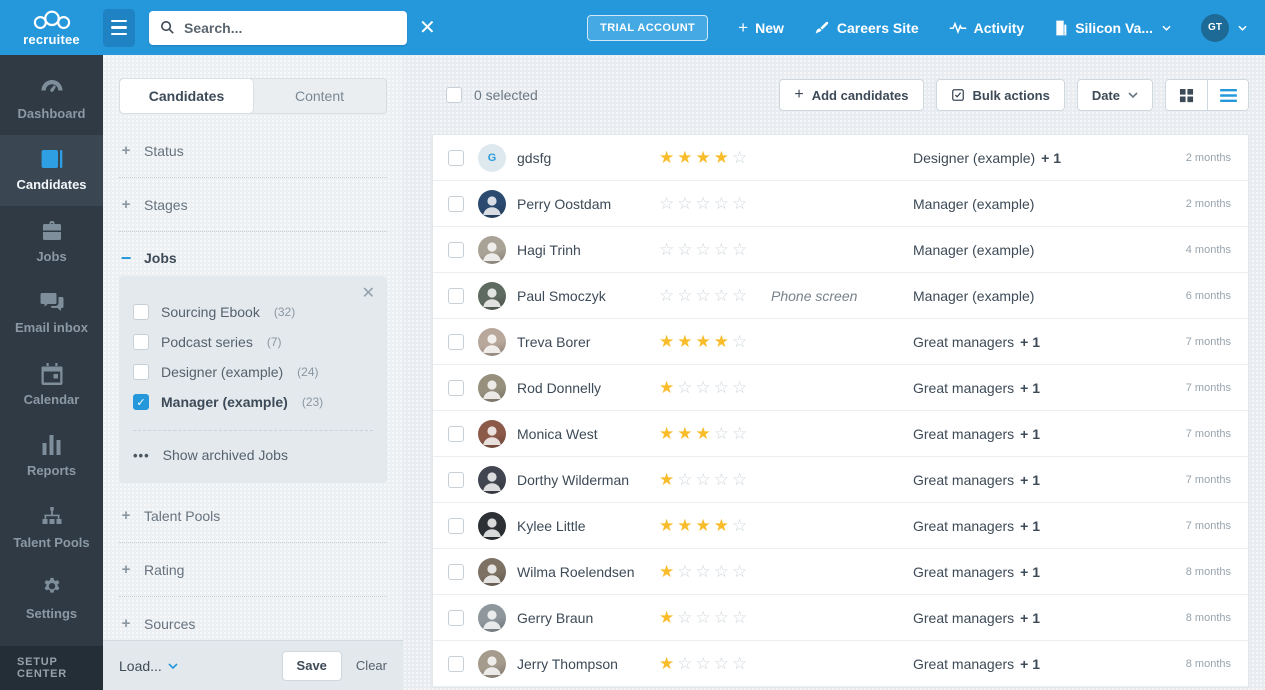 The image size is (1265, 690). I want to click on rating-stars: ★★★★☆, so click(715, 158).